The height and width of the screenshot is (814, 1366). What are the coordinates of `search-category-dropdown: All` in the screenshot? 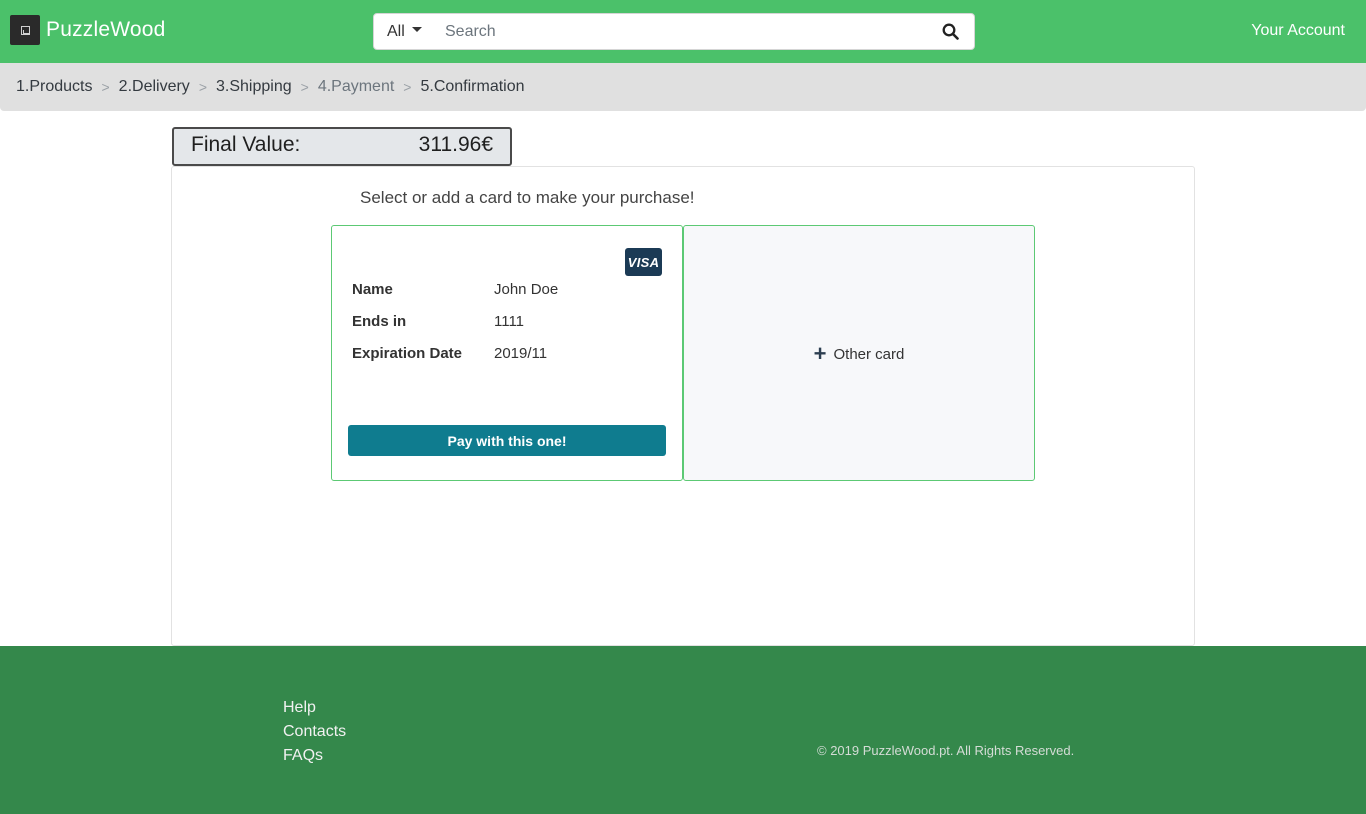 It's located at (404, 31).